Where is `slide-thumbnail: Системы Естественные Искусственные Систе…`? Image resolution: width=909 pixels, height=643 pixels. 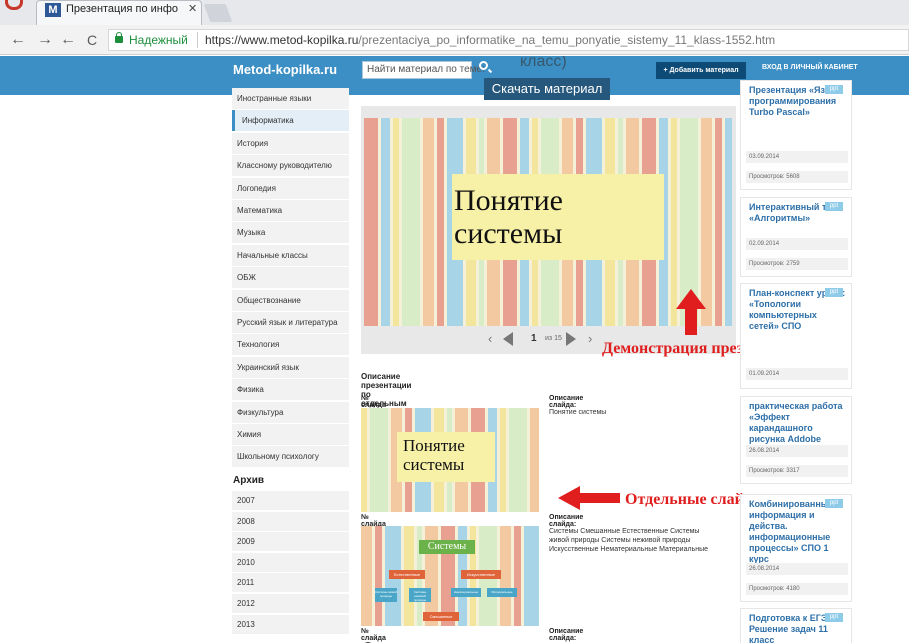 slide-thumbnail: Системы Естественные Искусственные Систе… is located at coordinates (450, 576).